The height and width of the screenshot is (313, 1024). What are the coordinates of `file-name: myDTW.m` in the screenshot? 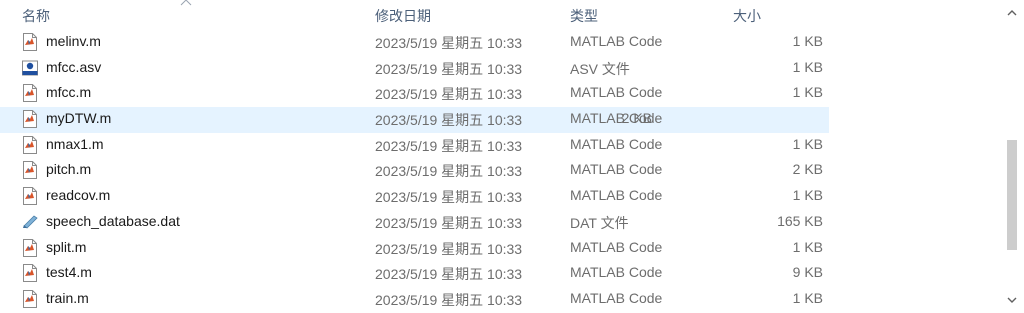 It's located at (79, 118).